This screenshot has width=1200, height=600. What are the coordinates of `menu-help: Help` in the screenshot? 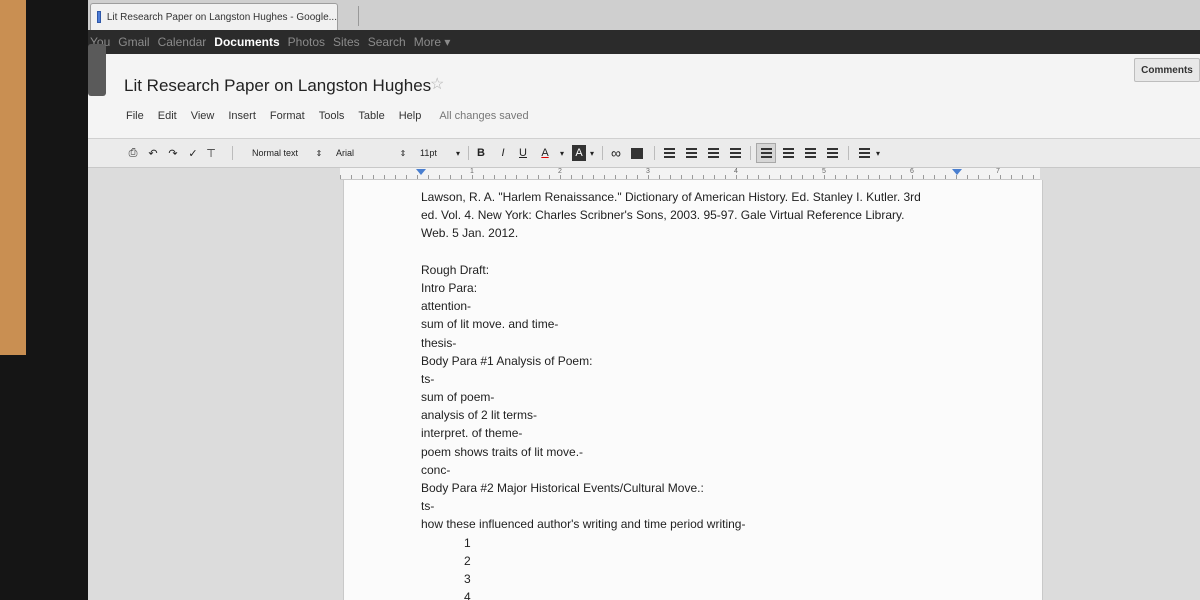 It's located at (410, 116).